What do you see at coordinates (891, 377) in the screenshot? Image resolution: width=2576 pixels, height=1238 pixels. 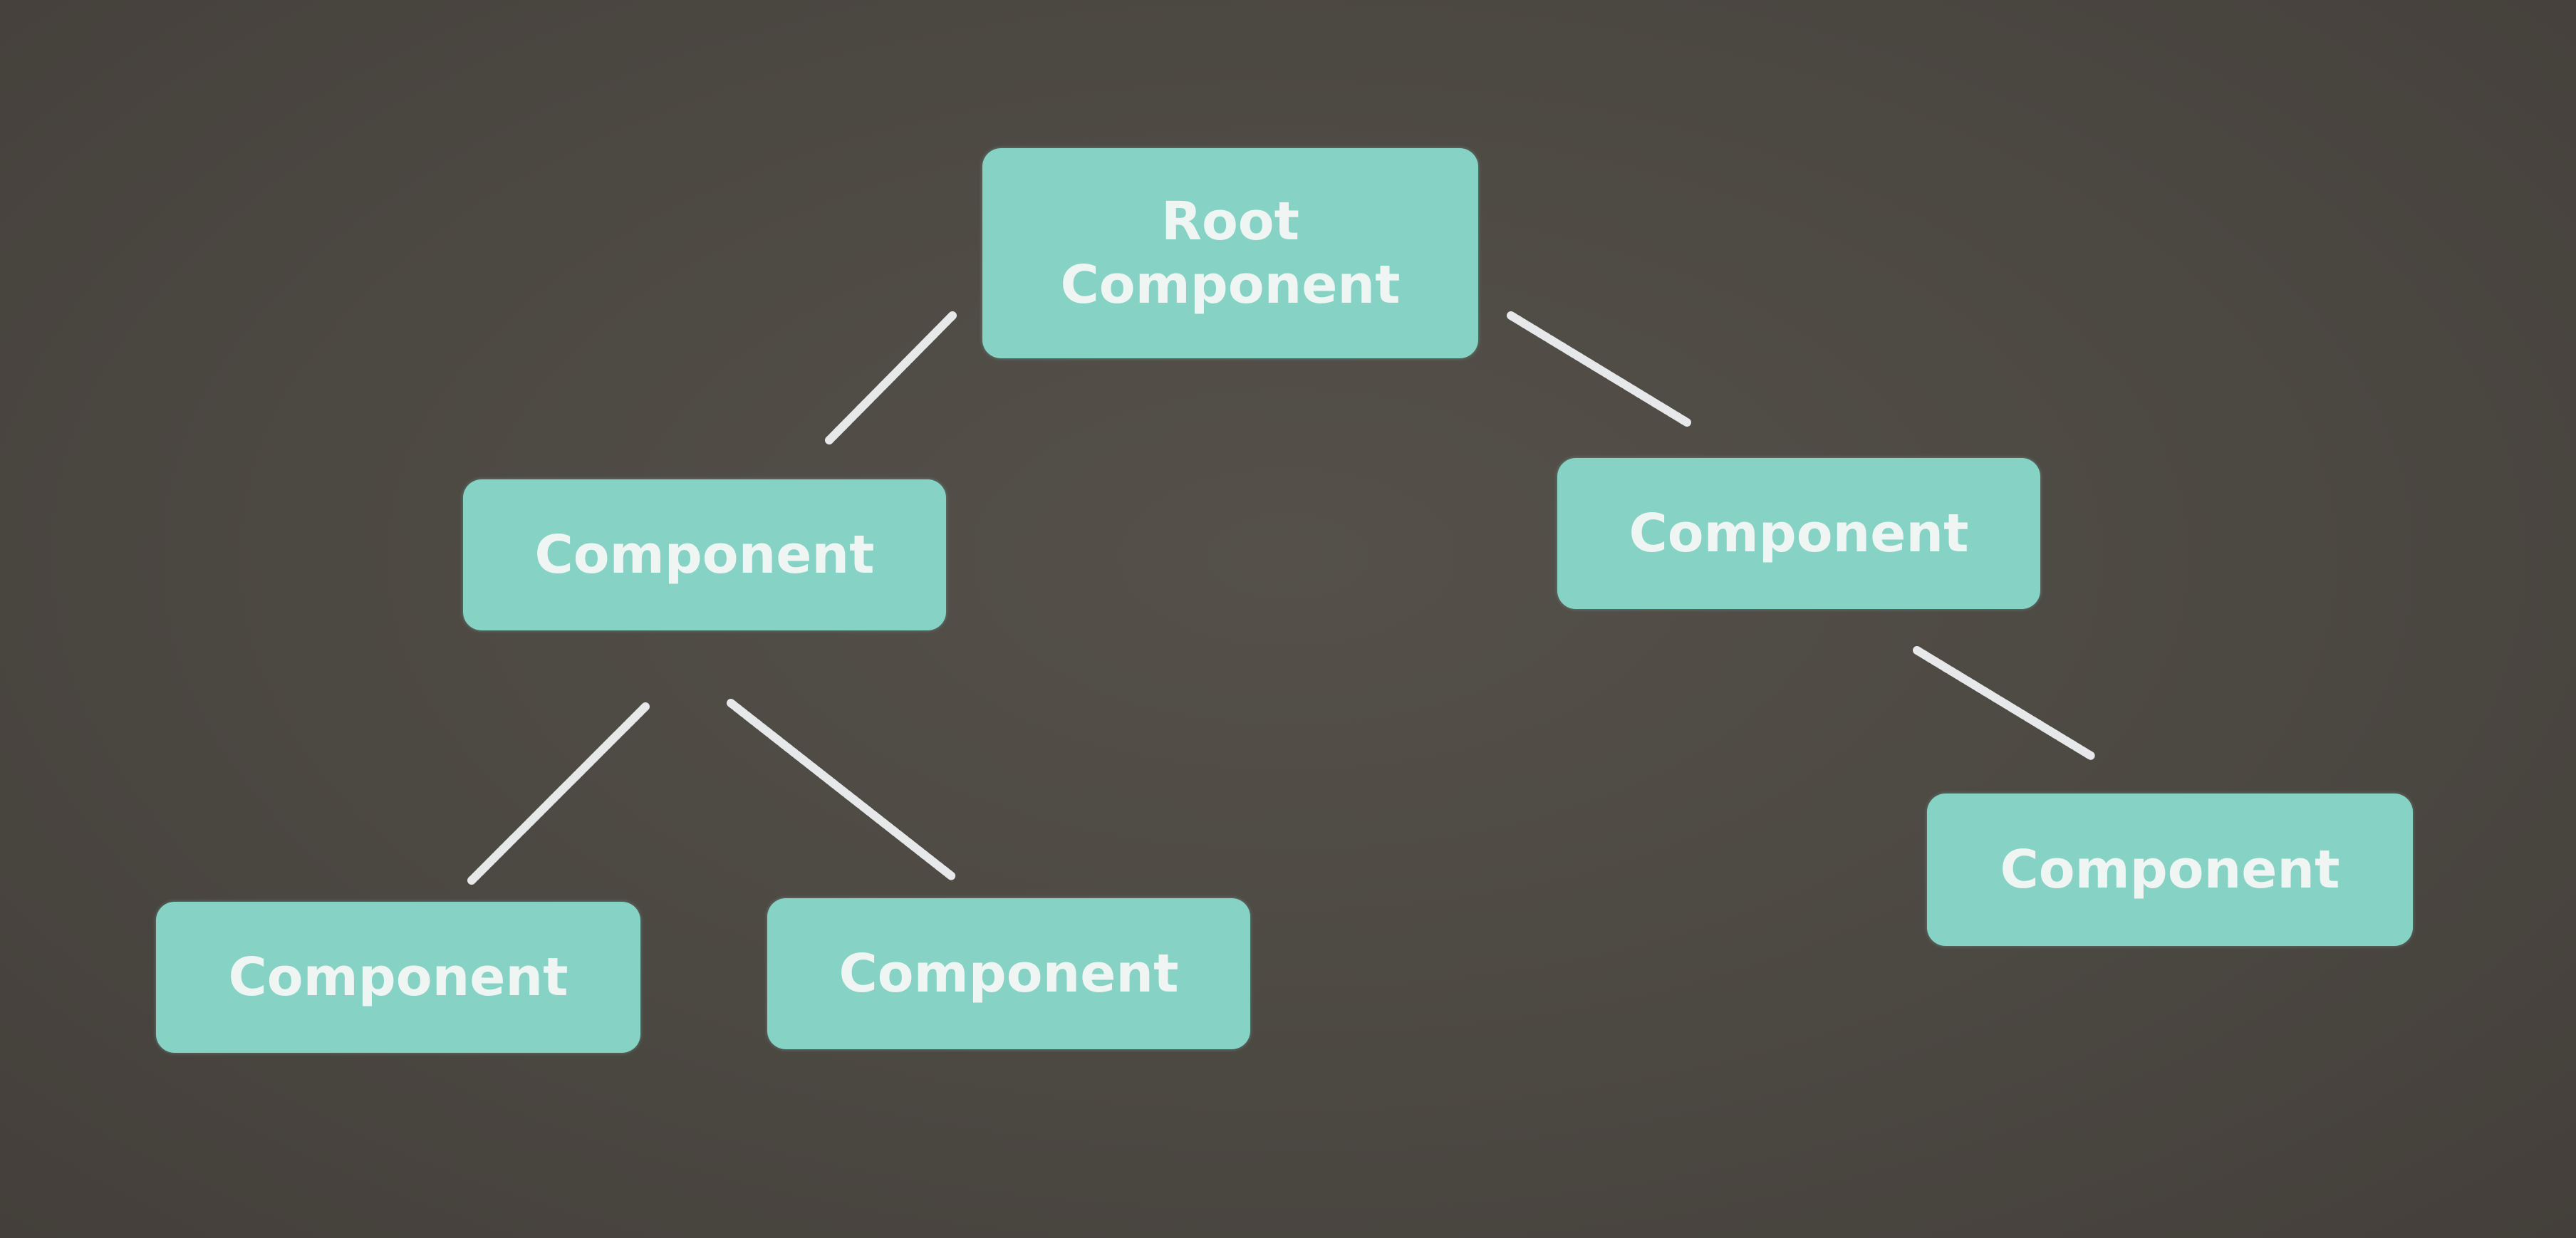 I see `edge-root-left` at bounding box center [891, 377].